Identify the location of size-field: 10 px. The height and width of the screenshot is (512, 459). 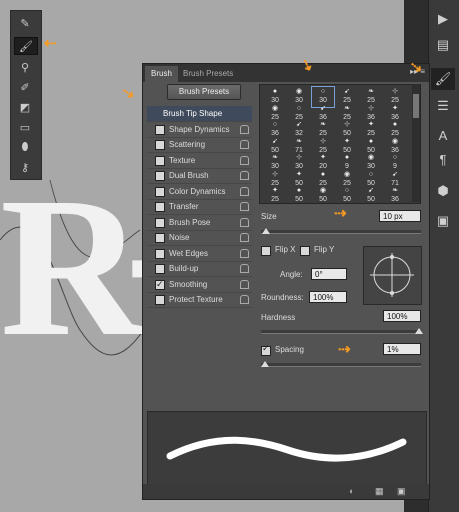
(400, 216).